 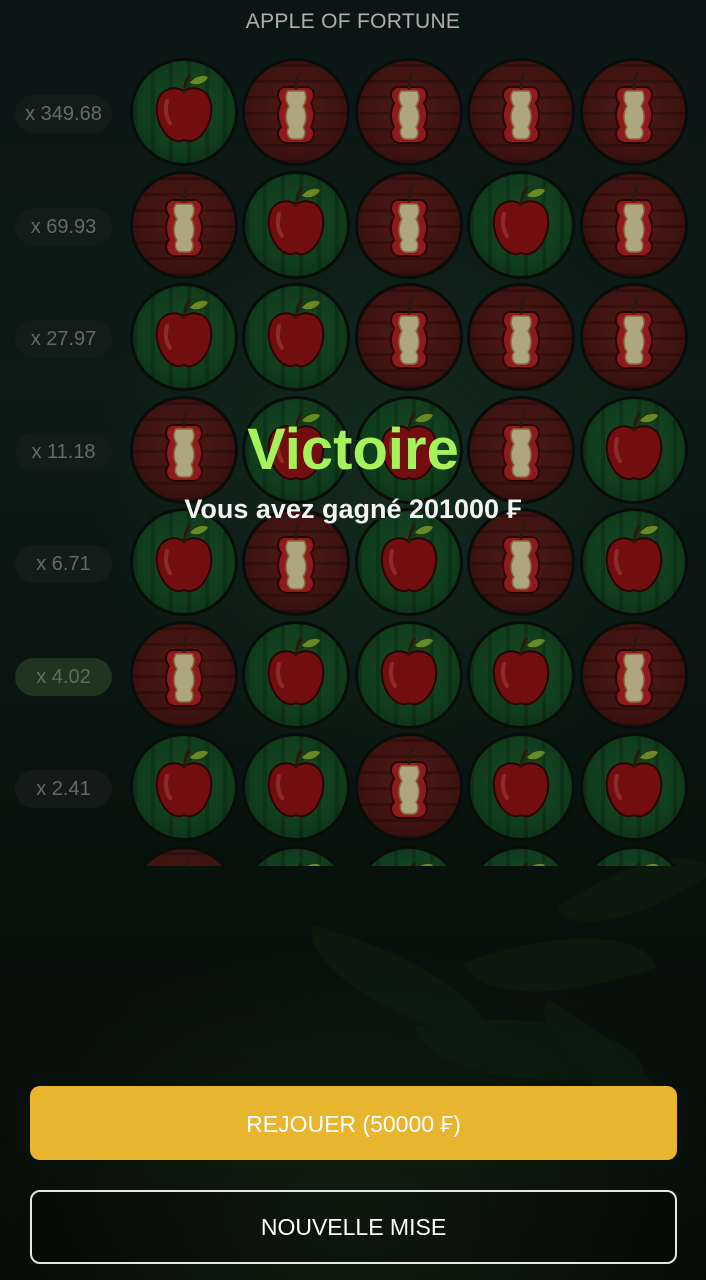 I want to click on row-multiplier: x 4.02, so click(x=63, y=677).